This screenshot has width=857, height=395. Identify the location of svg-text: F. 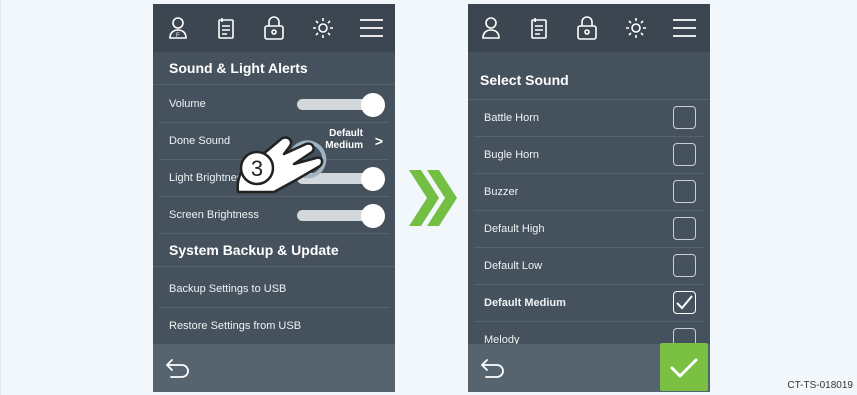
(178, 36).